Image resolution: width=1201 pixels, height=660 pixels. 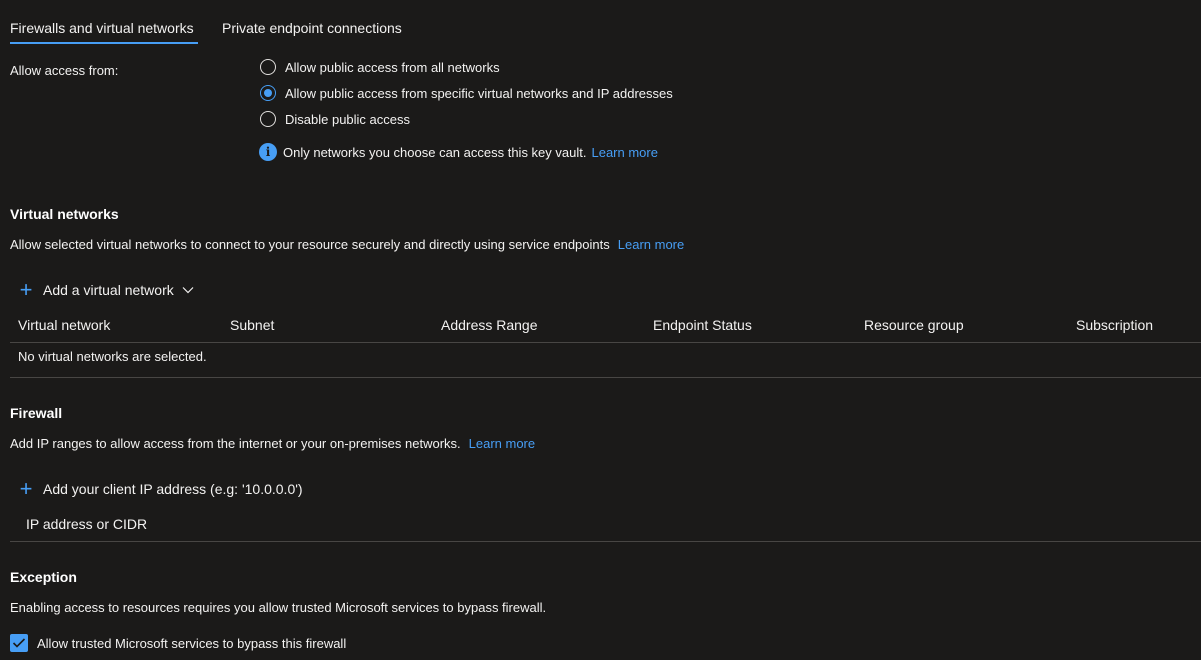 I want to click on radio-label: Allow public access from all networks, so click(x=392, y=67).